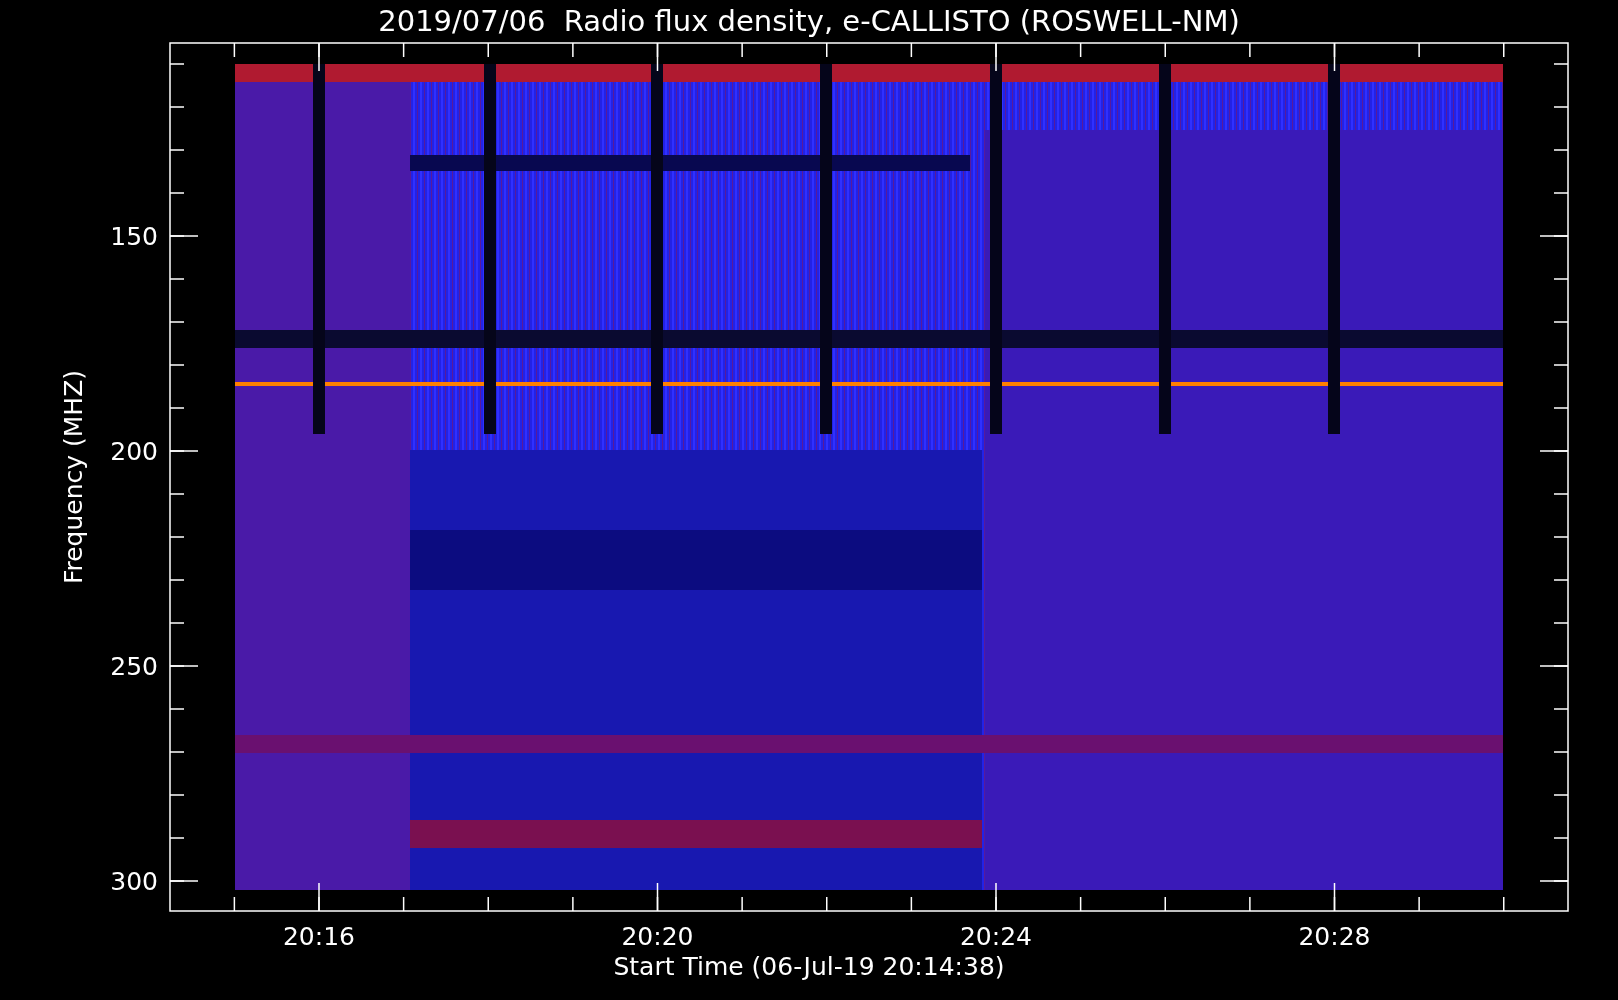  What do you see at coordinates (996, 936) in the screenshot?
I see `tick-label: 20:24` at bounding box center [996, 936].